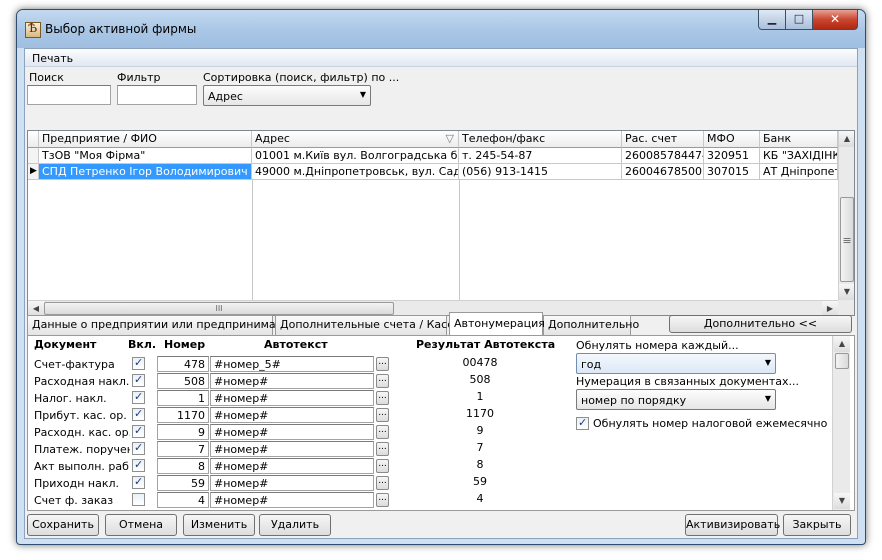 The width and height of the screenshot is (882, 560). Describe the element at coordinates (663, 139) in the screenshot. I see `col-header-account: Рас. счет` at that location.